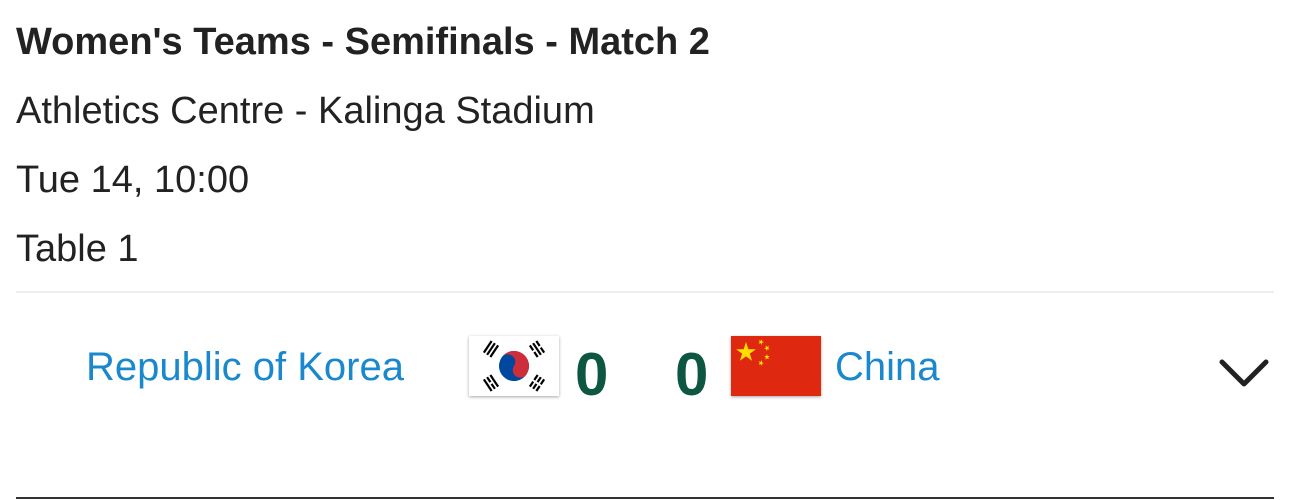 The image size is (1290, 500). What do you see at coordinates (592, 374) in the screenshot?
I see `home-score: 0` at bounding box center [592, 374].